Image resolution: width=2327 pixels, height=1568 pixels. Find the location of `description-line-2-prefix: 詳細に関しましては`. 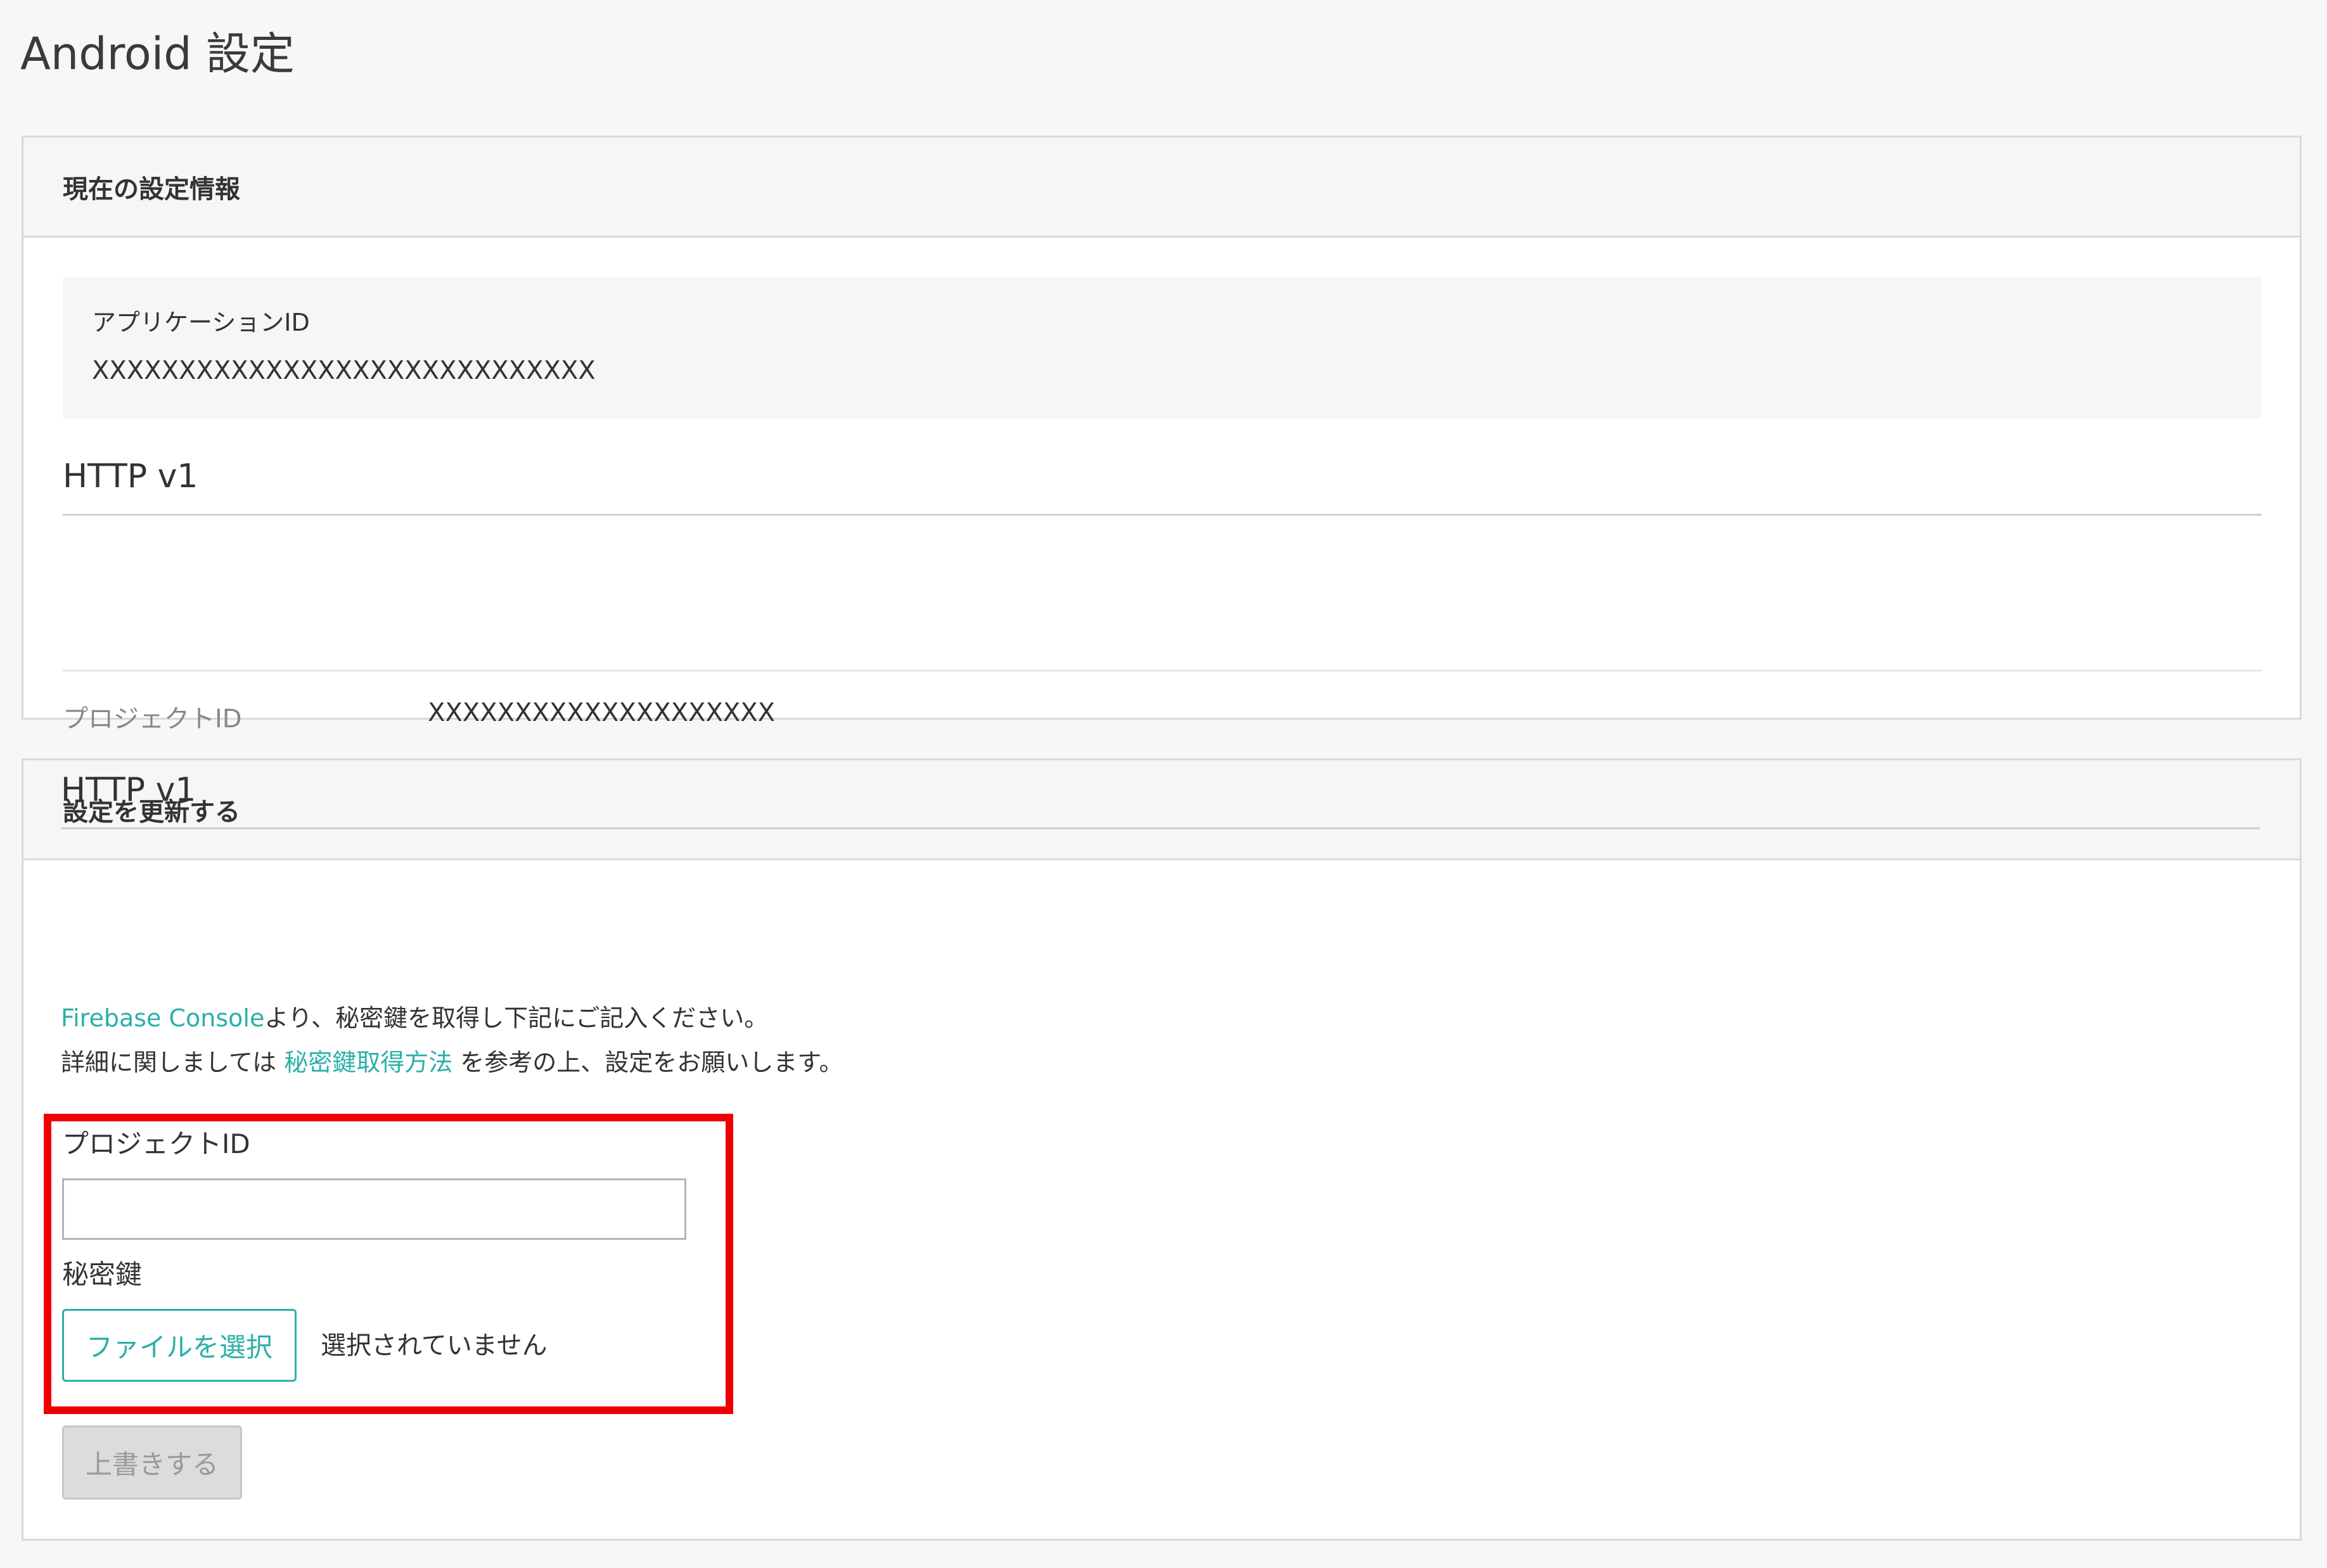

description-line-2-prefix: 詳細に関しましては is located at coordinates (173, 1062).